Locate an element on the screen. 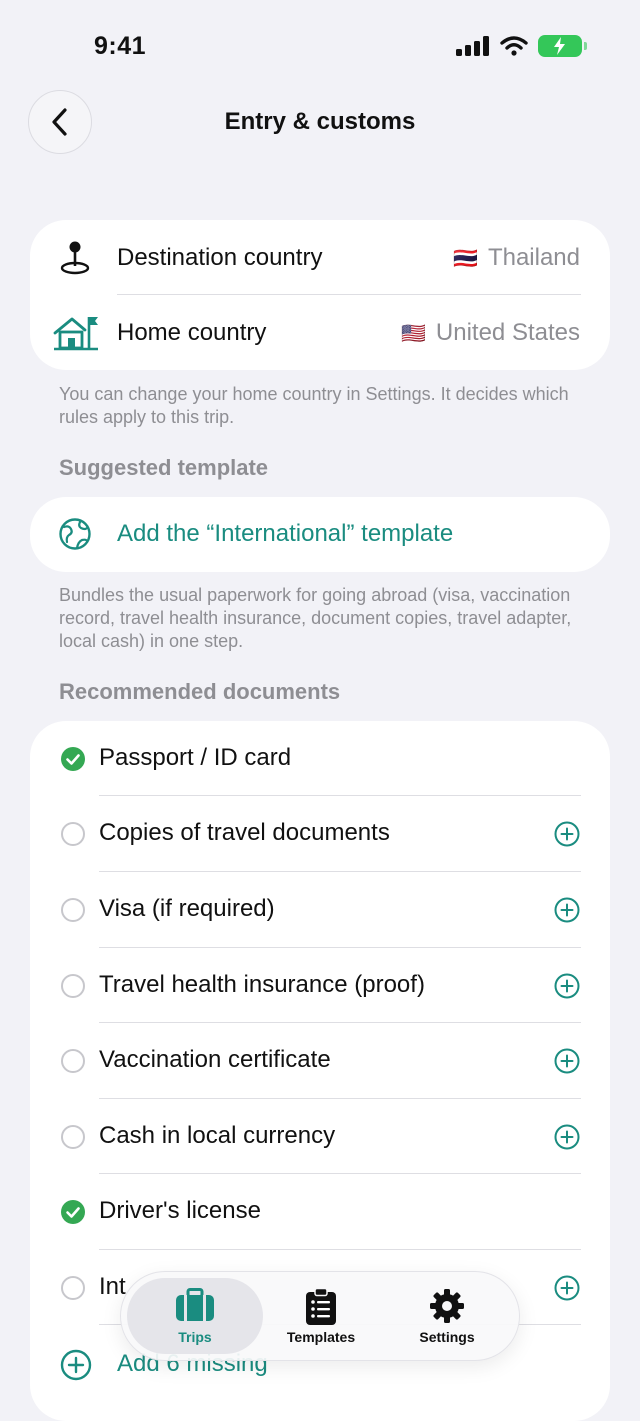 This screenshot has width=640, height=1421. page-title: Entry & customs is located at coordinates (320, 121).